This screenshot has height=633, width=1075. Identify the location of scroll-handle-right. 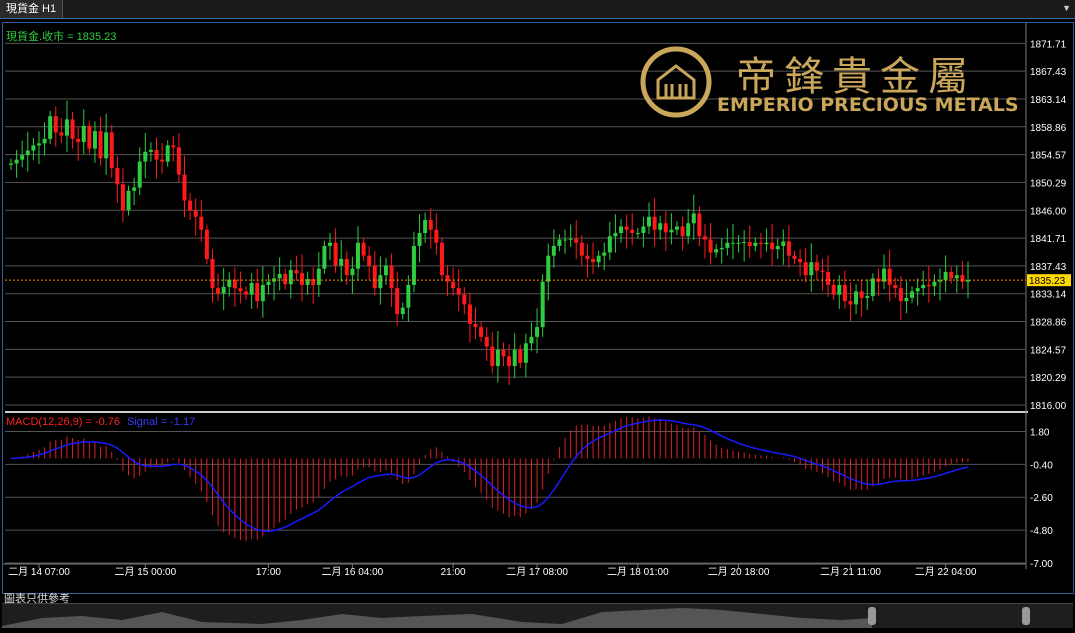
(1026, 616).